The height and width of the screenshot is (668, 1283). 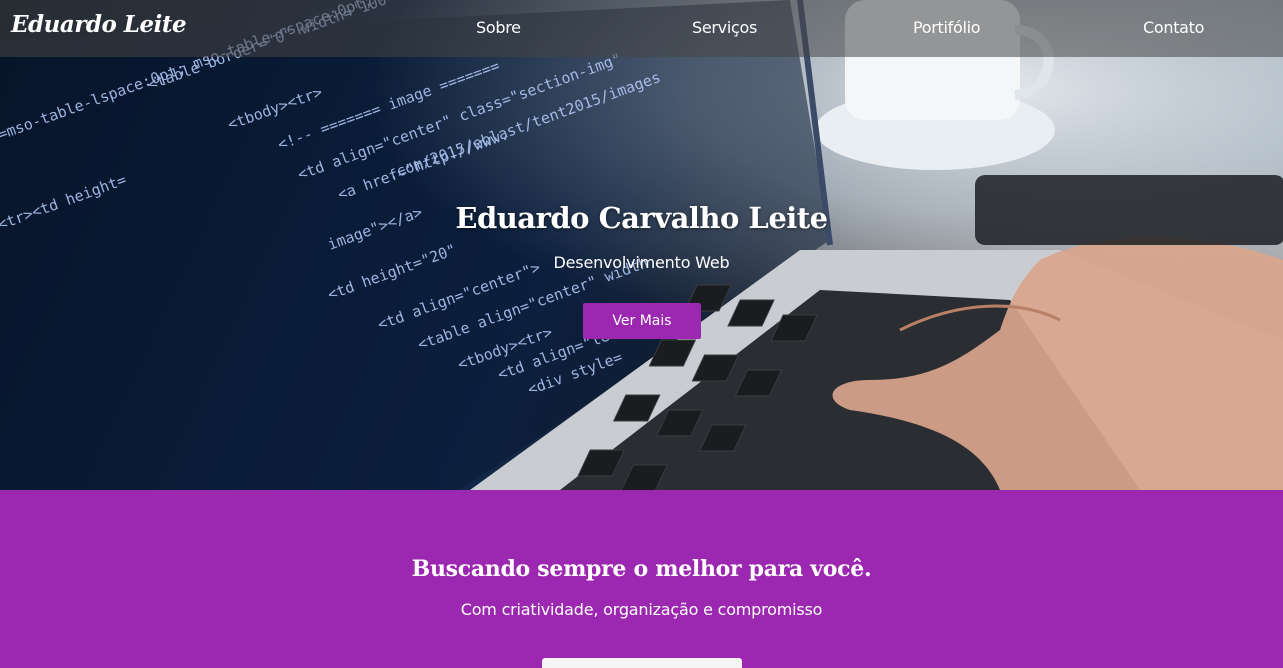 I want to click on ver-mais-button: Ver Mais, so click(x=642, y=321).